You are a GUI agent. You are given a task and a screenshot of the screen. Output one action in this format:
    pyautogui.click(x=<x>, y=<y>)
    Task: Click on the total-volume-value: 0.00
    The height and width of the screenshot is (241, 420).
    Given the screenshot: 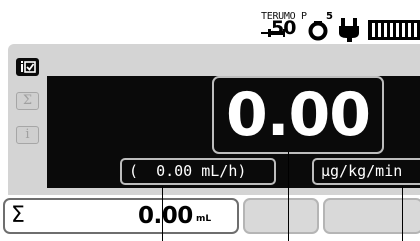 What is the action you would take?
    pyautogui.click(x=165, y=216)
    